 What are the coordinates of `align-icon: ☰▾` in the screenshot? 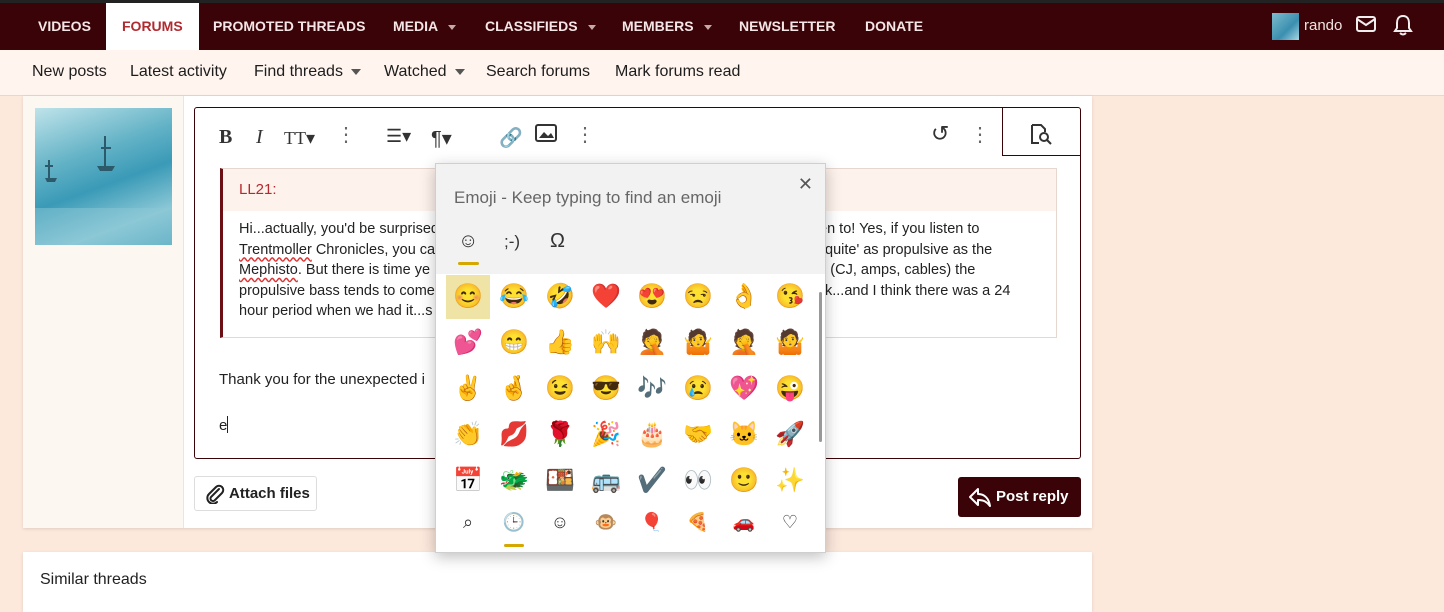 It's located at (398, 136).